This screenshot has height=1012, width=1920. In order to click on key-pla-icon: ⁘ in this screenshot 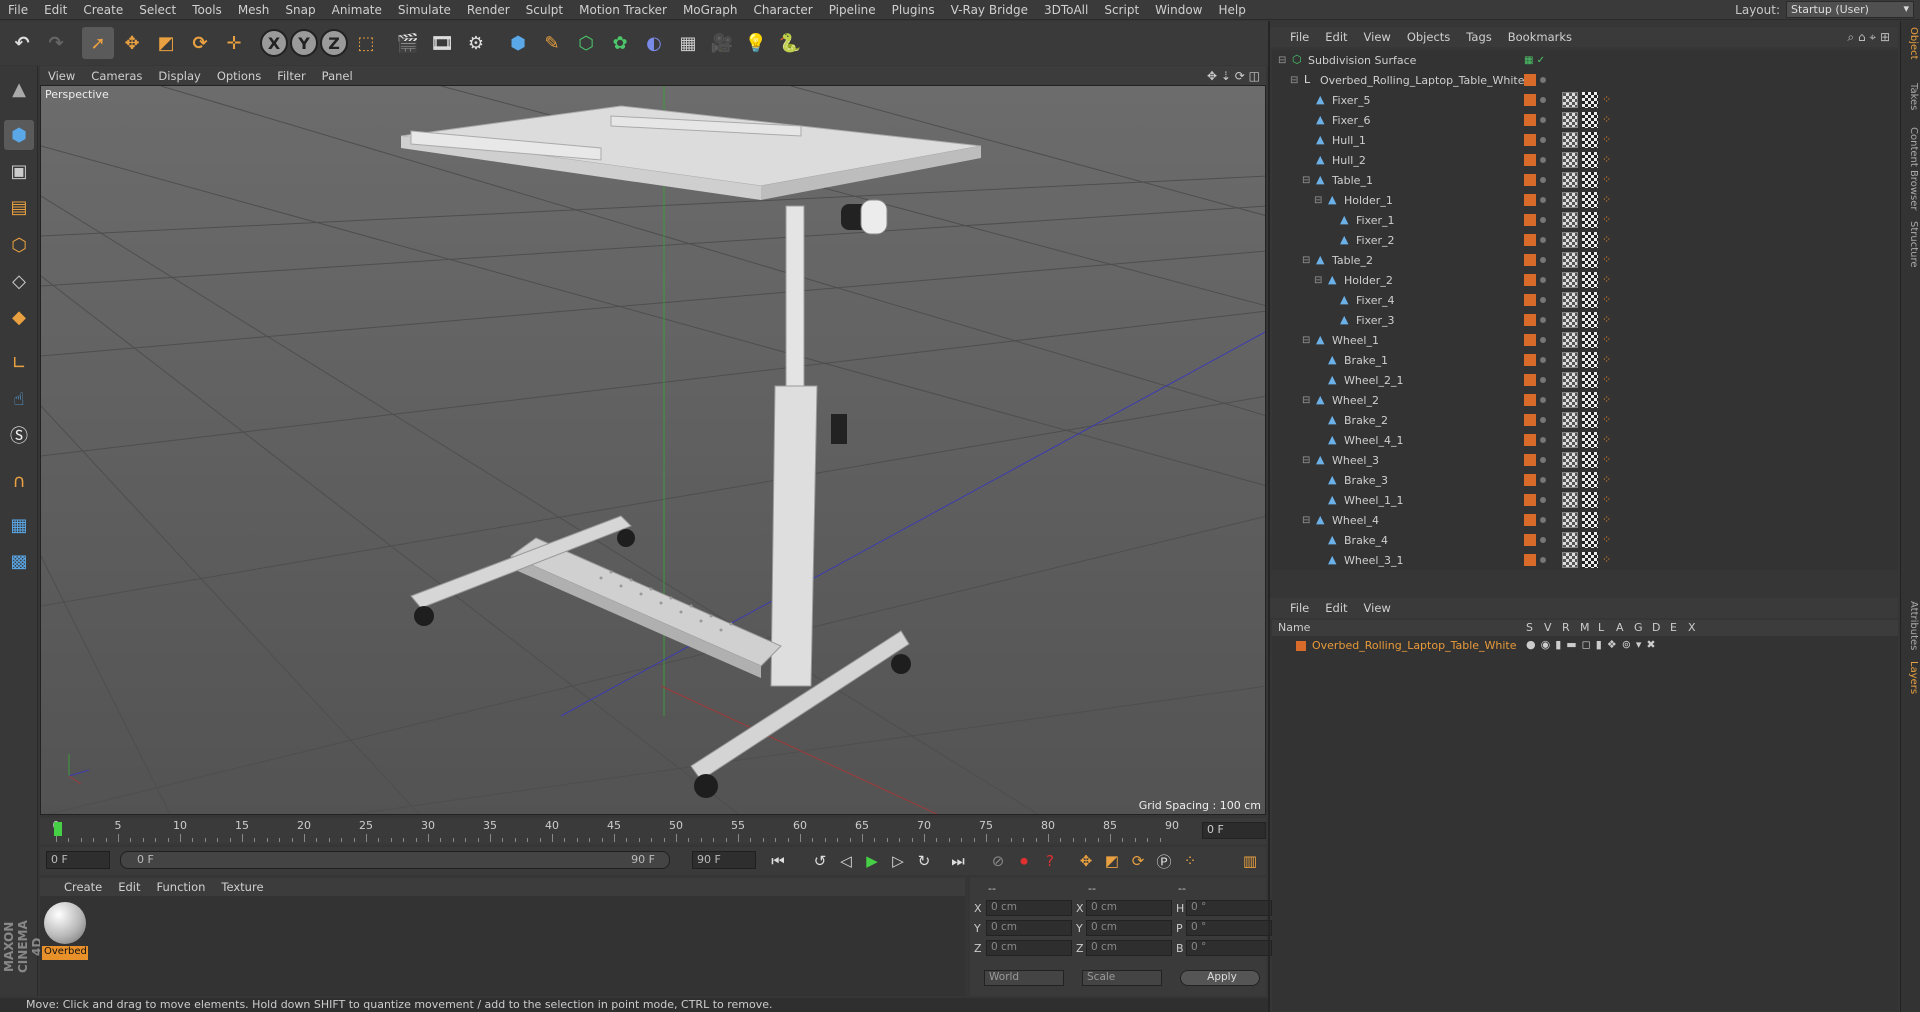, I will do `click(1190, 861)`.